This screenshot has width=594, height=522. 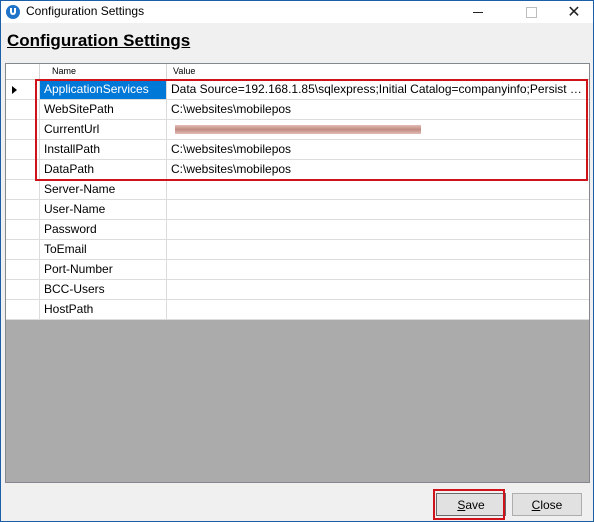 I want to click on grid-header: Name Value, so click(x=297, y=72).